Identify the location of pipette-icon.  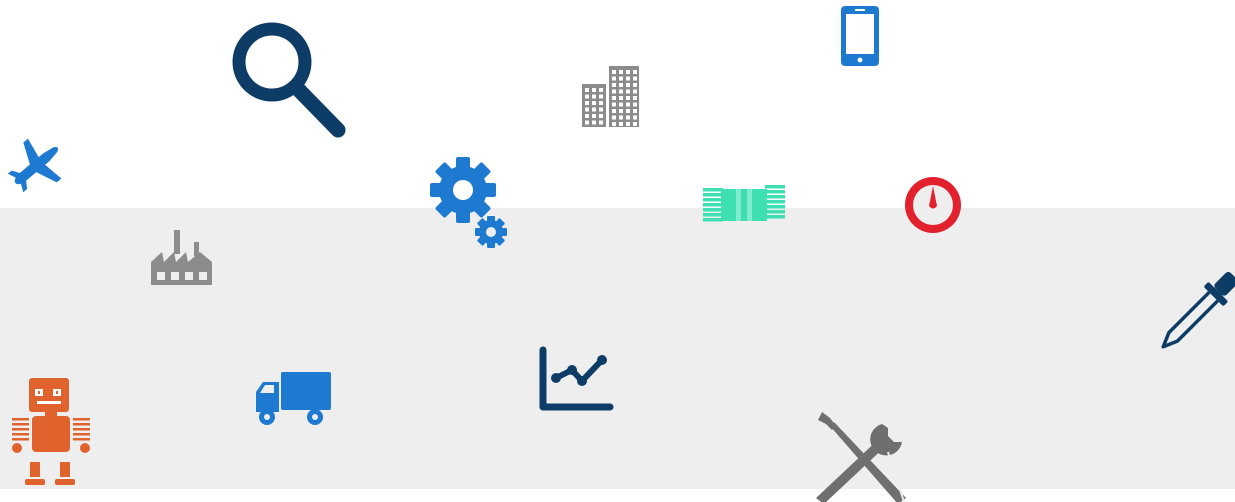
(1197, 311).